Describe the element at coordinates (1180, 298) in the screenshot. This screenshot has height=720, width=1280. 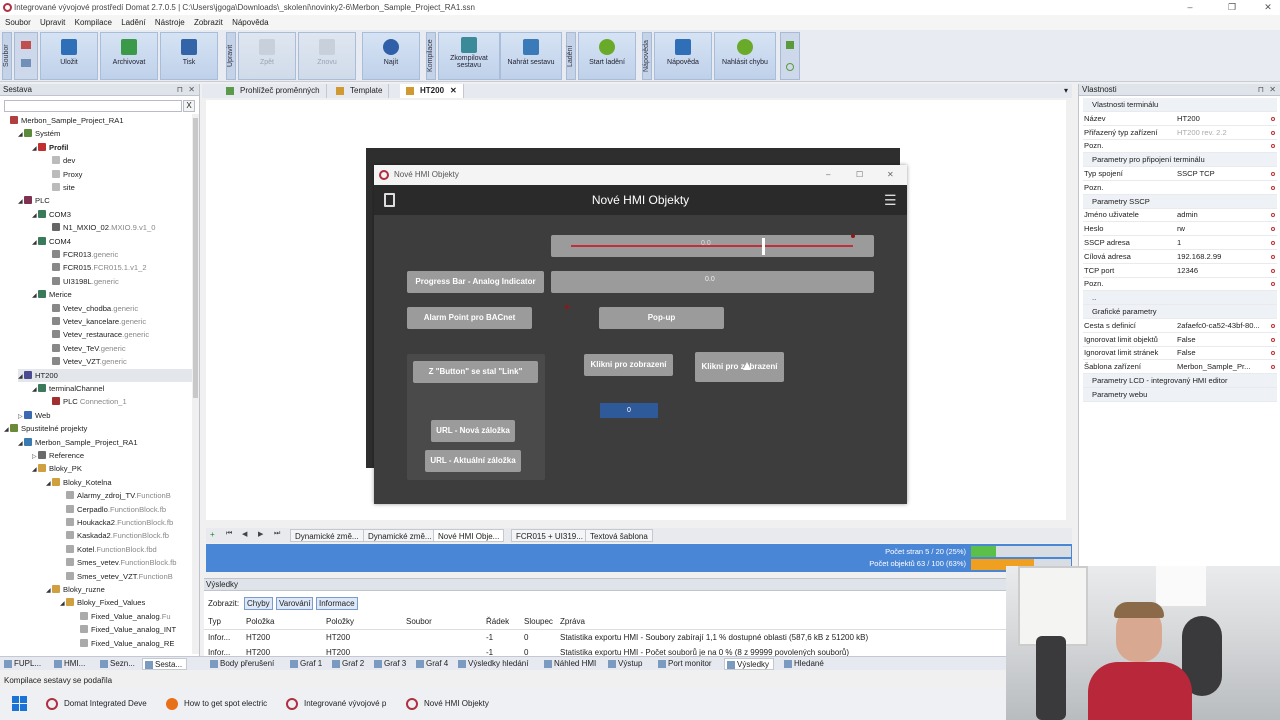
I see `property-section: ..` at that location.